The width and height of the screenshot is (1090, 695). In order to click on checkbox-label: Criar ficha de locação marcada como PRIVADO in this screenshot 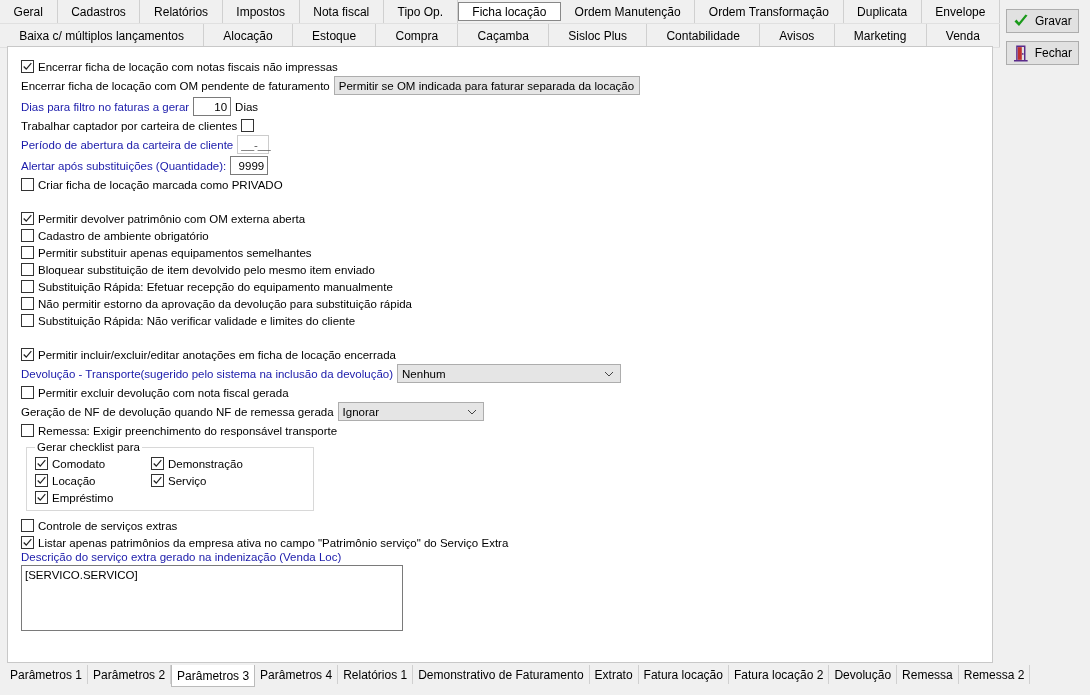, I will do `click(160, 184)`.